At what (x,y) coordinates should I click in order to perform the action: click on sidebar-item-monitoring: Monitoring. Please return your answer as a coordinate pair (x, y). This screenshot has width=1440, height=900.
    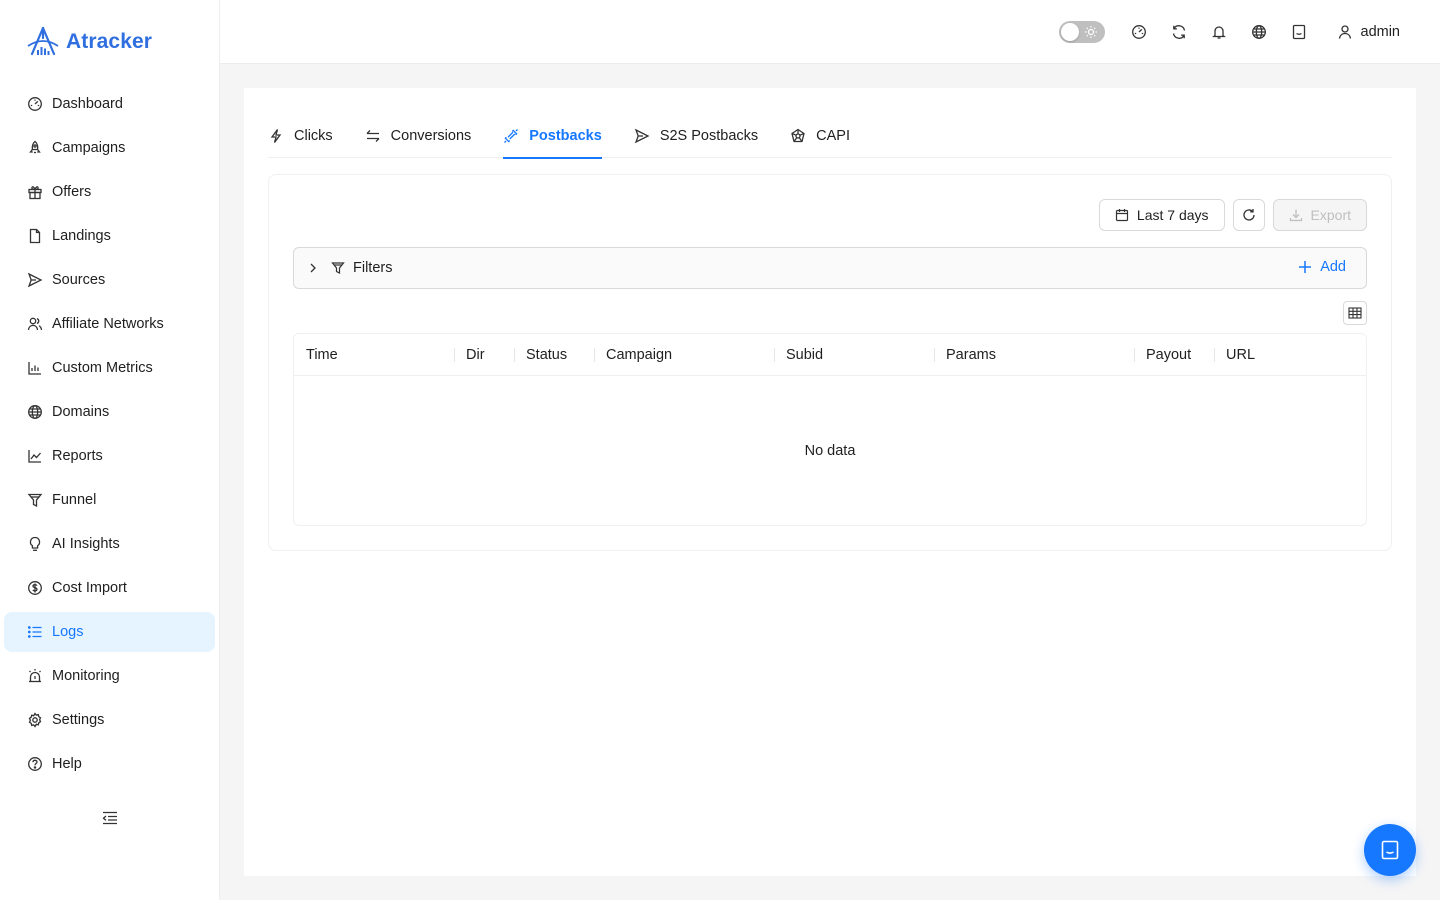
    Looking at the image, I should click on (109, 676).